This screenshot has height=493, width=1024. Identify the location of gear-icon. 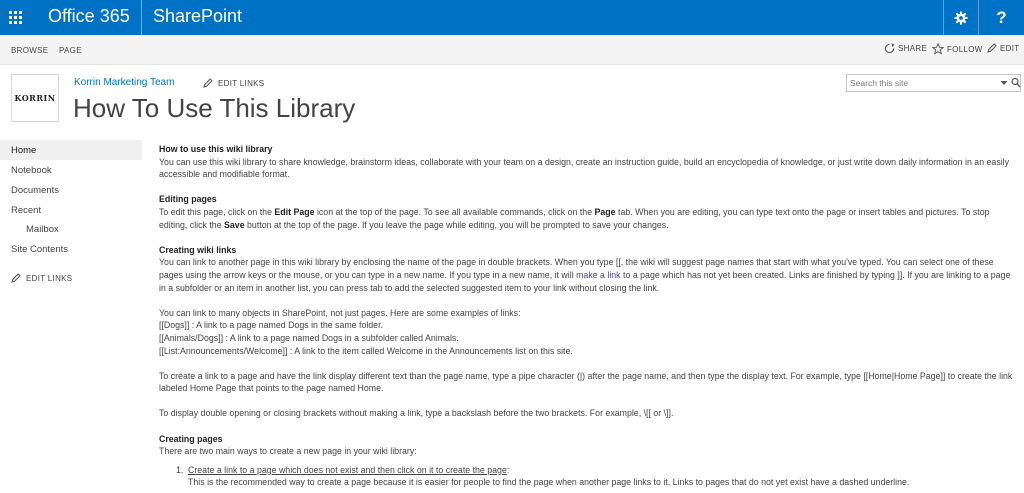
(960, 17).